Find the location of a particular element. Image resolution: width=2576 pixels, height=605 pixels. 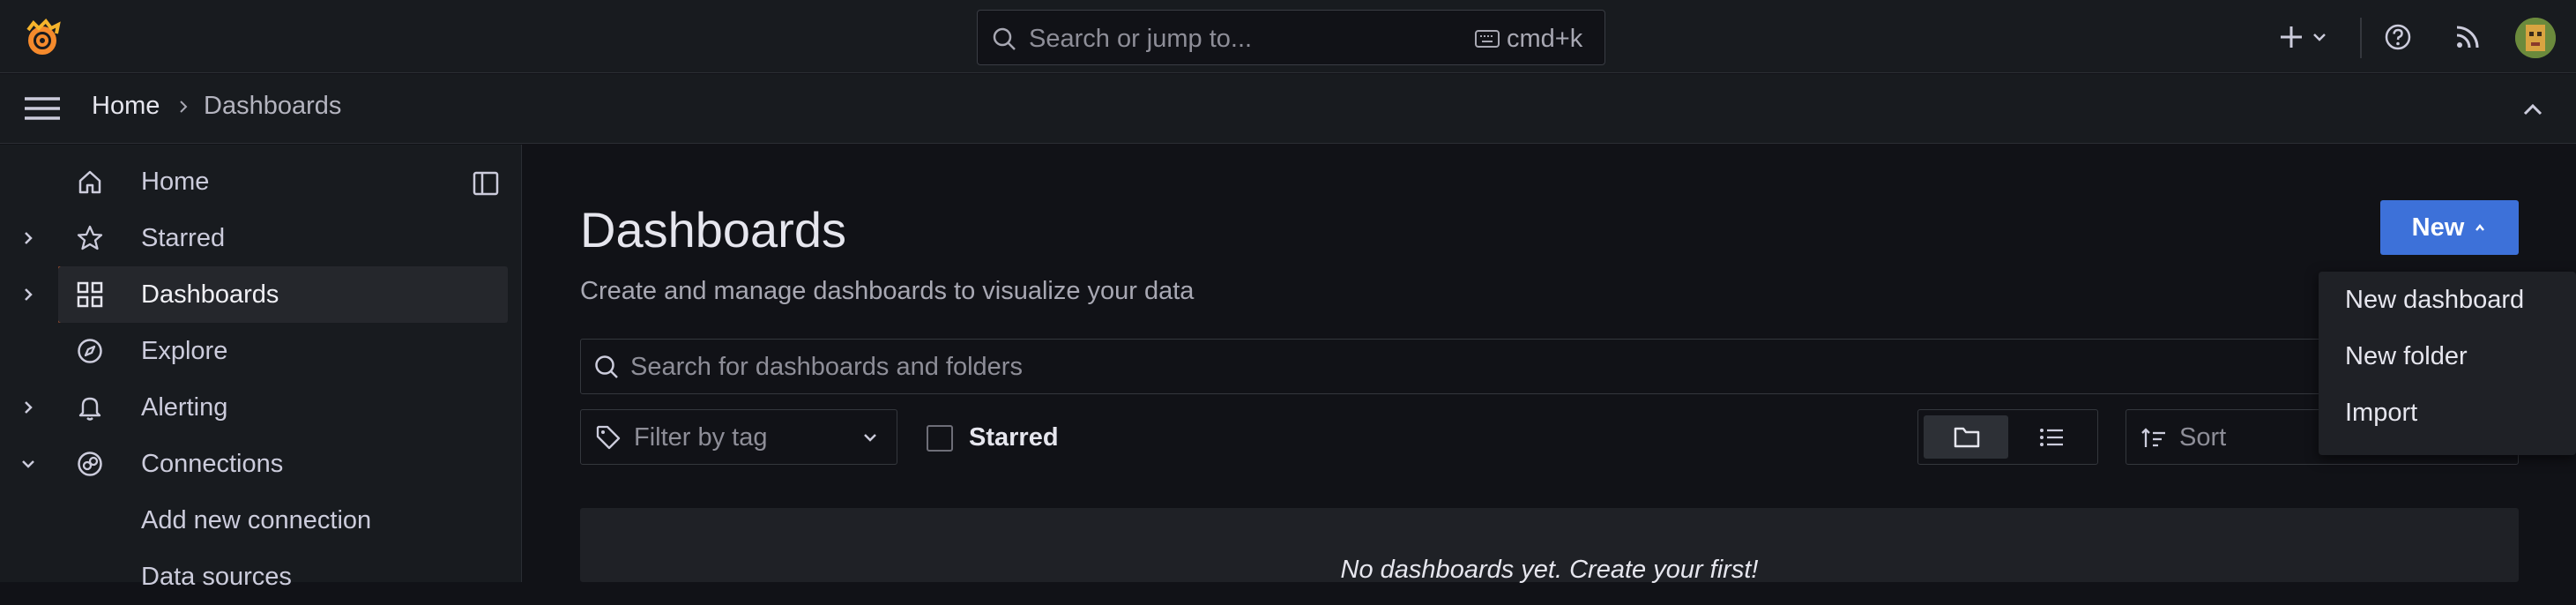

sidebar-item-explore: Explore is located at coordinates (261, 351).